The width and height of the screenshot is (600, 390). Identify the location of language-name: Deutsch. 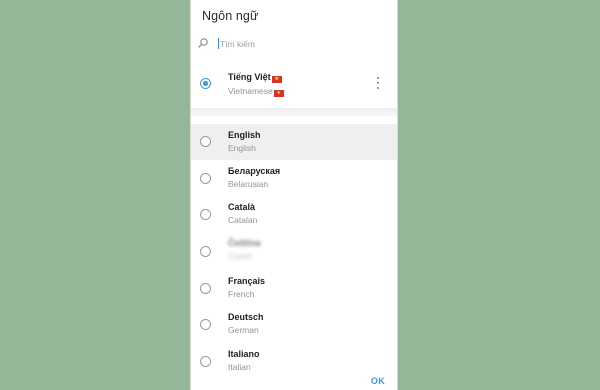
(246, 317).